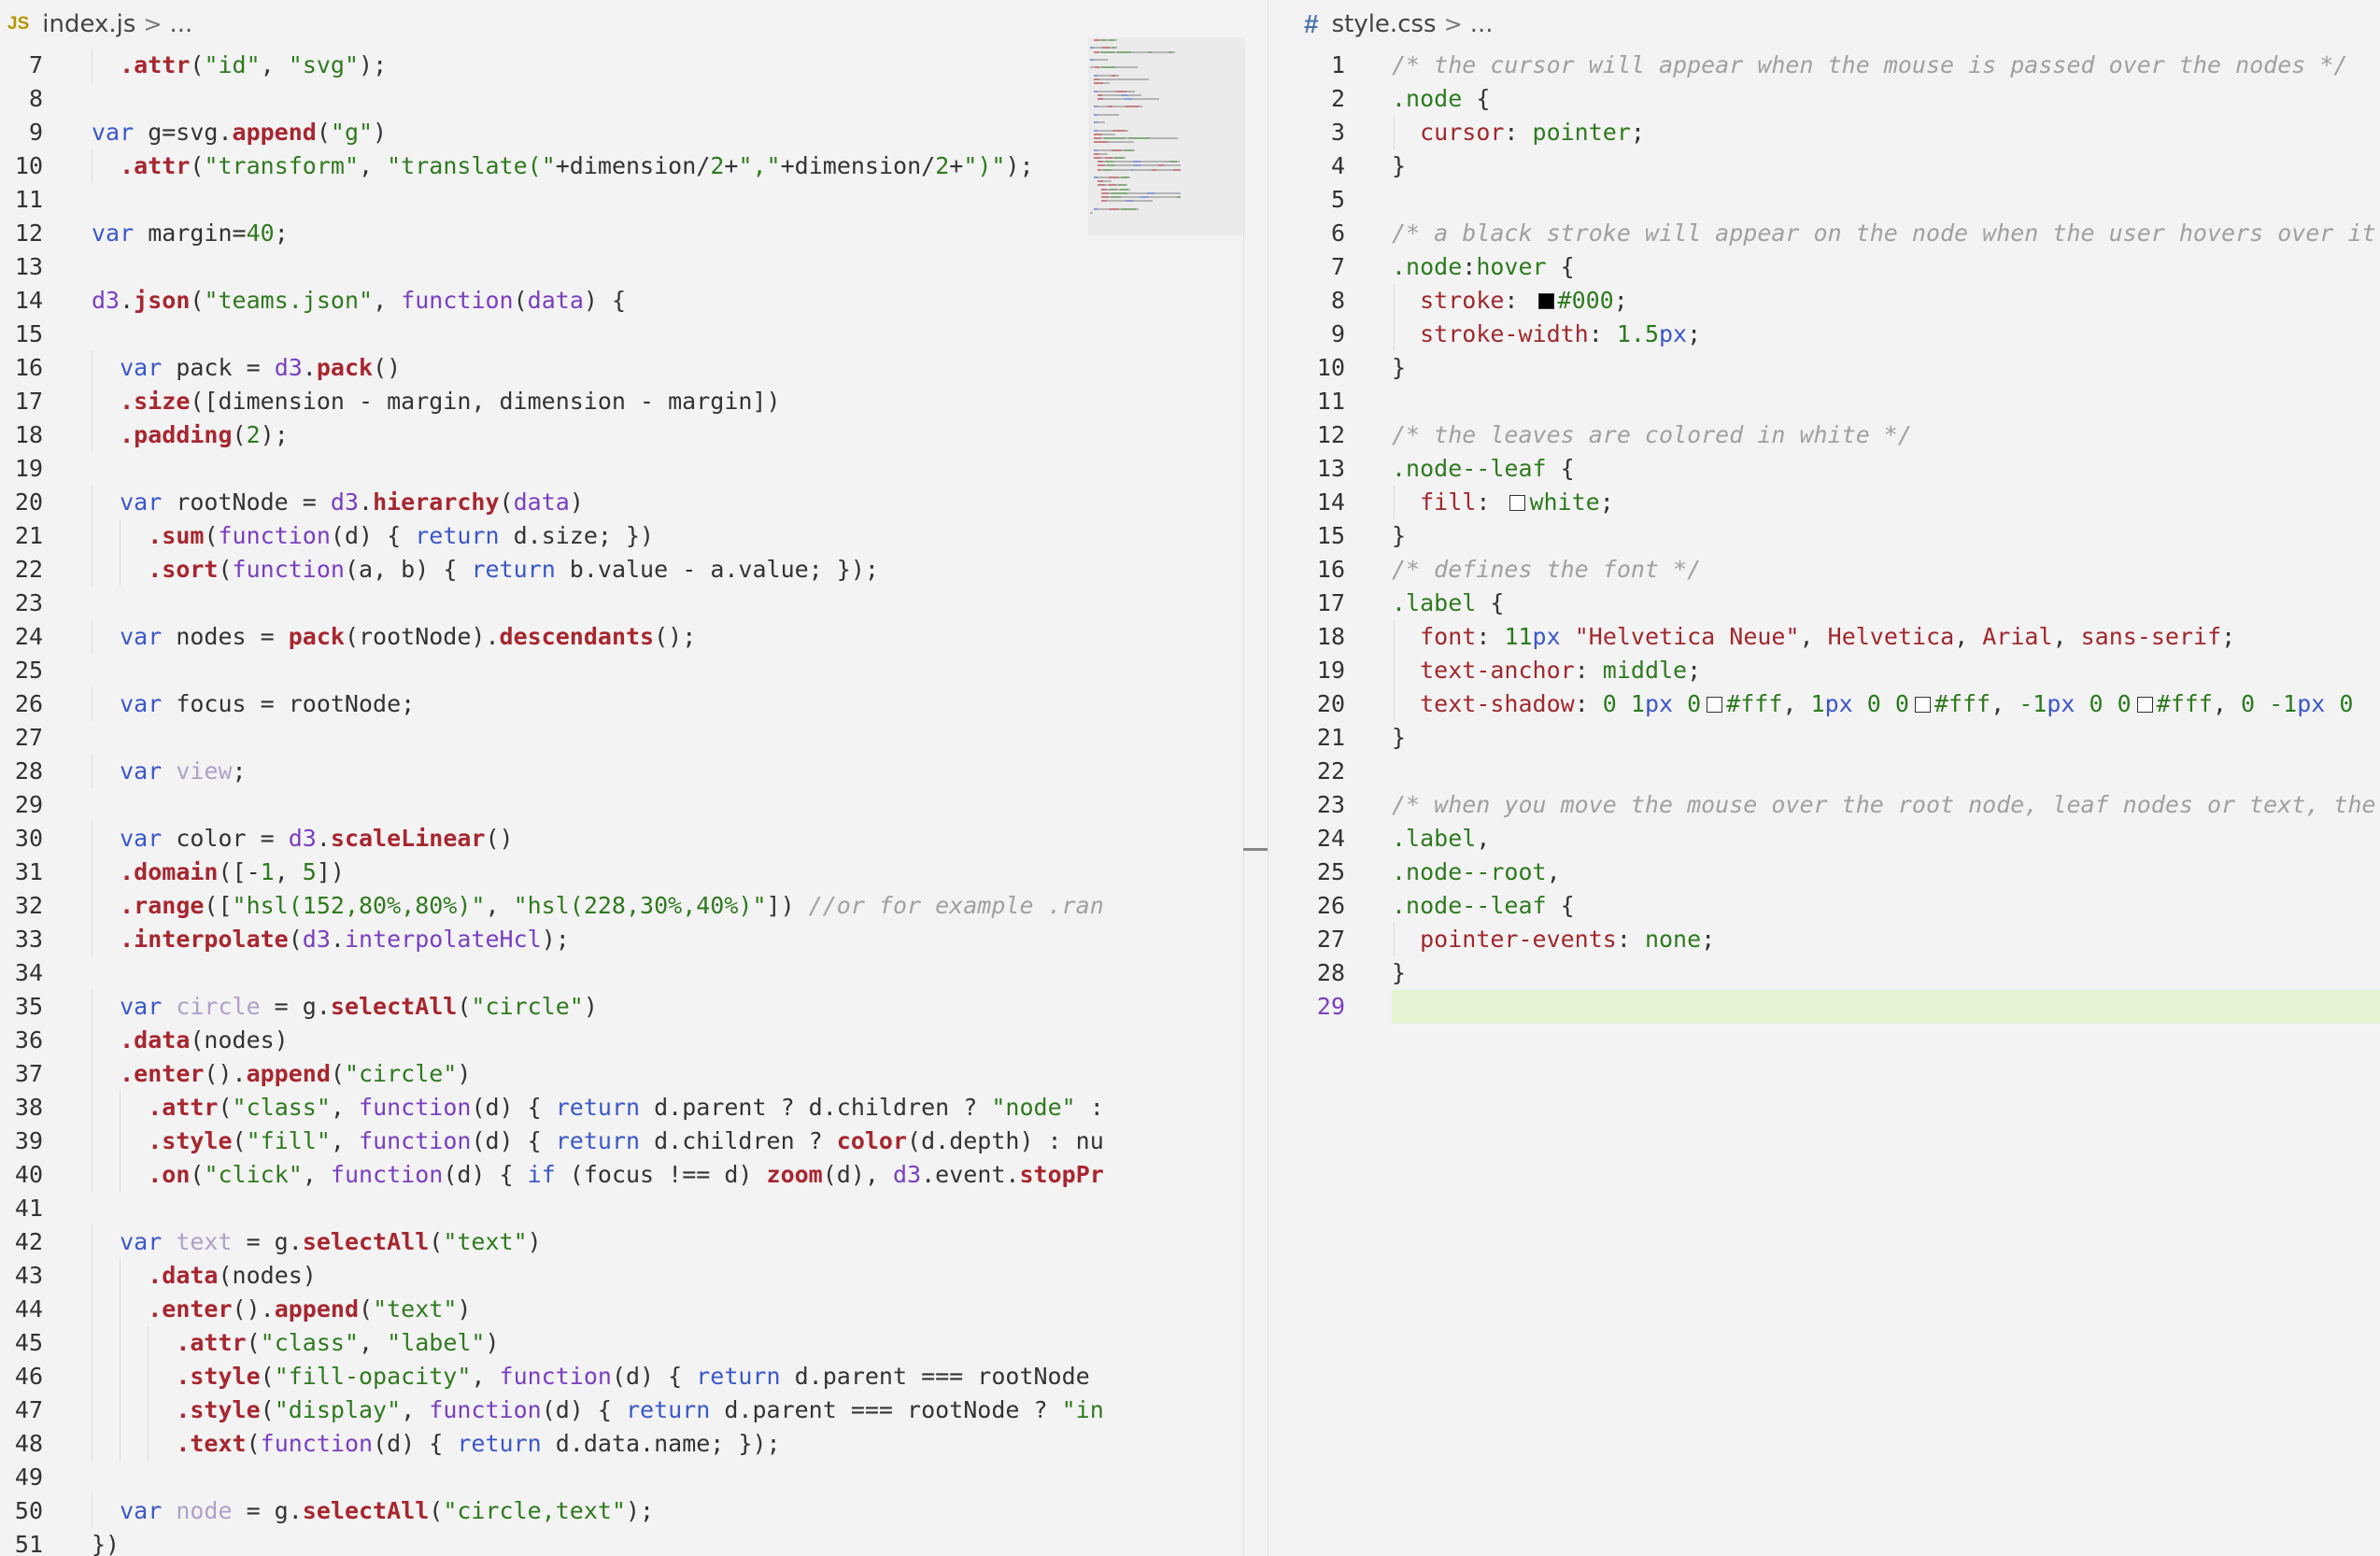 The width and height of the screenshot is (2380, 1556). Describe the element at coordinates (1166, 138) in the screenshot. I see `minimap` at that location.